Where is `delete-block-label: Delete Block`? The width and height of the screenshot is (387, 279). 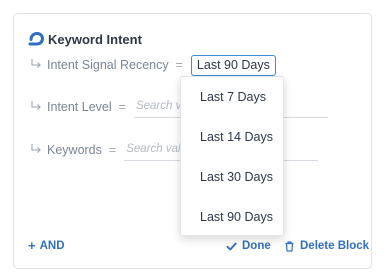 delete-block-label: Delete Block is located at coordinates (335, 246).